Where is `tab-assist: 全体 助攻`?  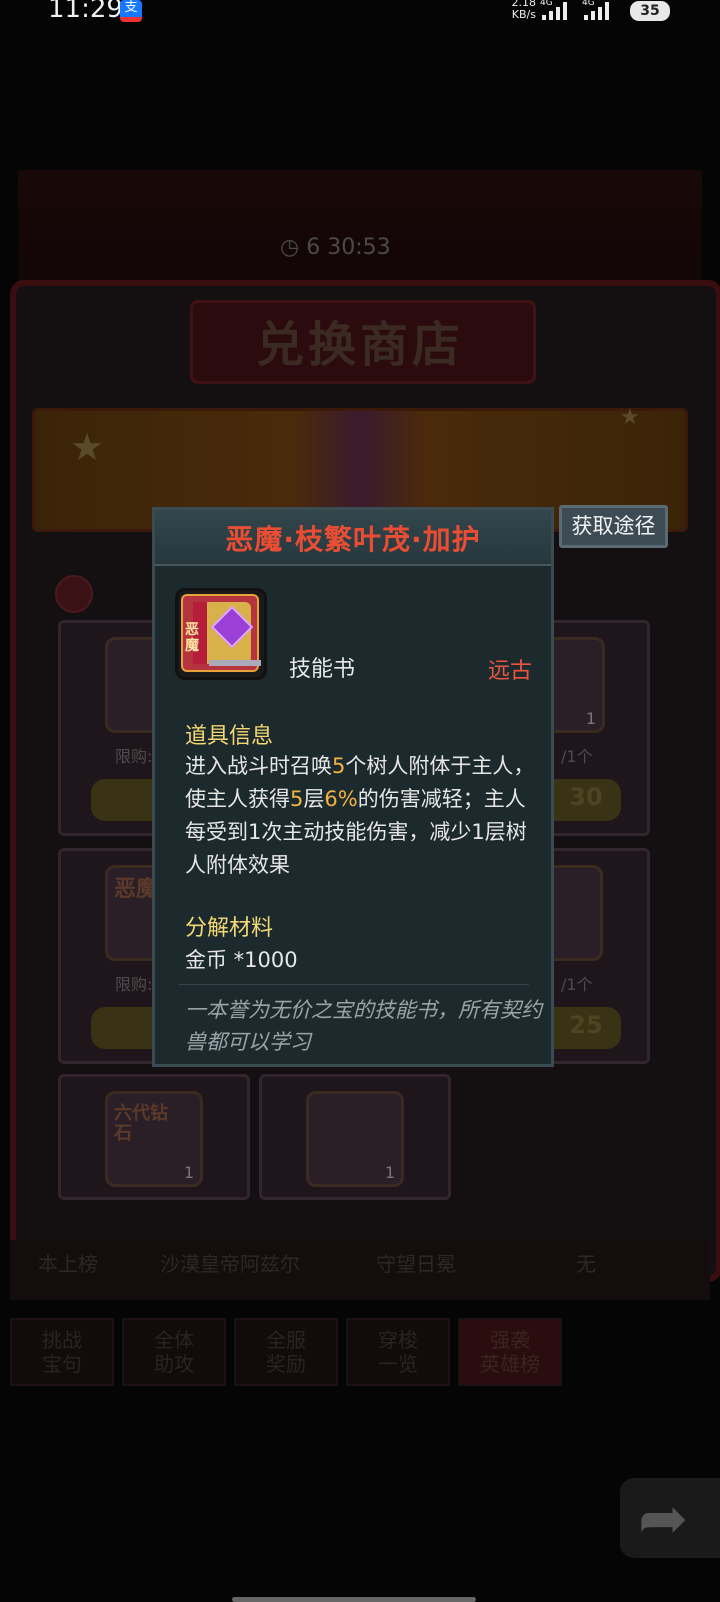
tab-assist: 全体 助攻 is located at coordinates (174, 1352).